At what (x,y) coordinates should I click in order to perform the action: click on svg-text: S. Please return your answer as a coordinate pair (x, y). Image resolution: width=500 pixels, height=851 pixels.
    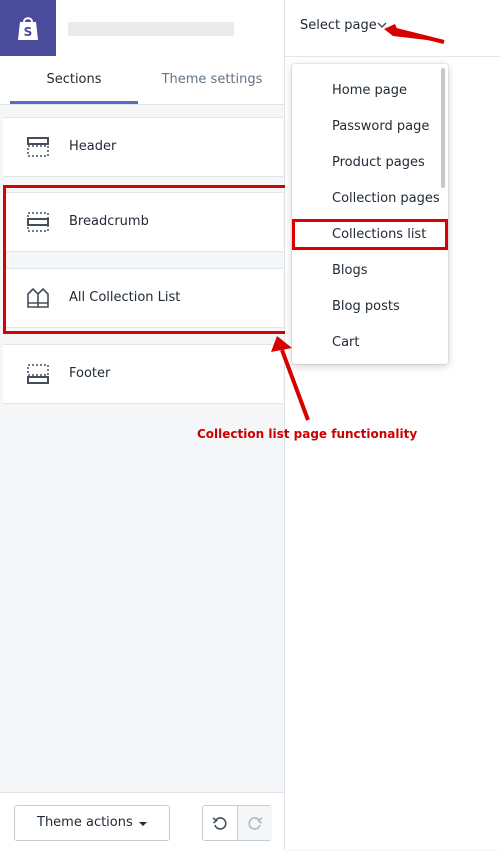
    Looking at the image, I should click on (28, 32).